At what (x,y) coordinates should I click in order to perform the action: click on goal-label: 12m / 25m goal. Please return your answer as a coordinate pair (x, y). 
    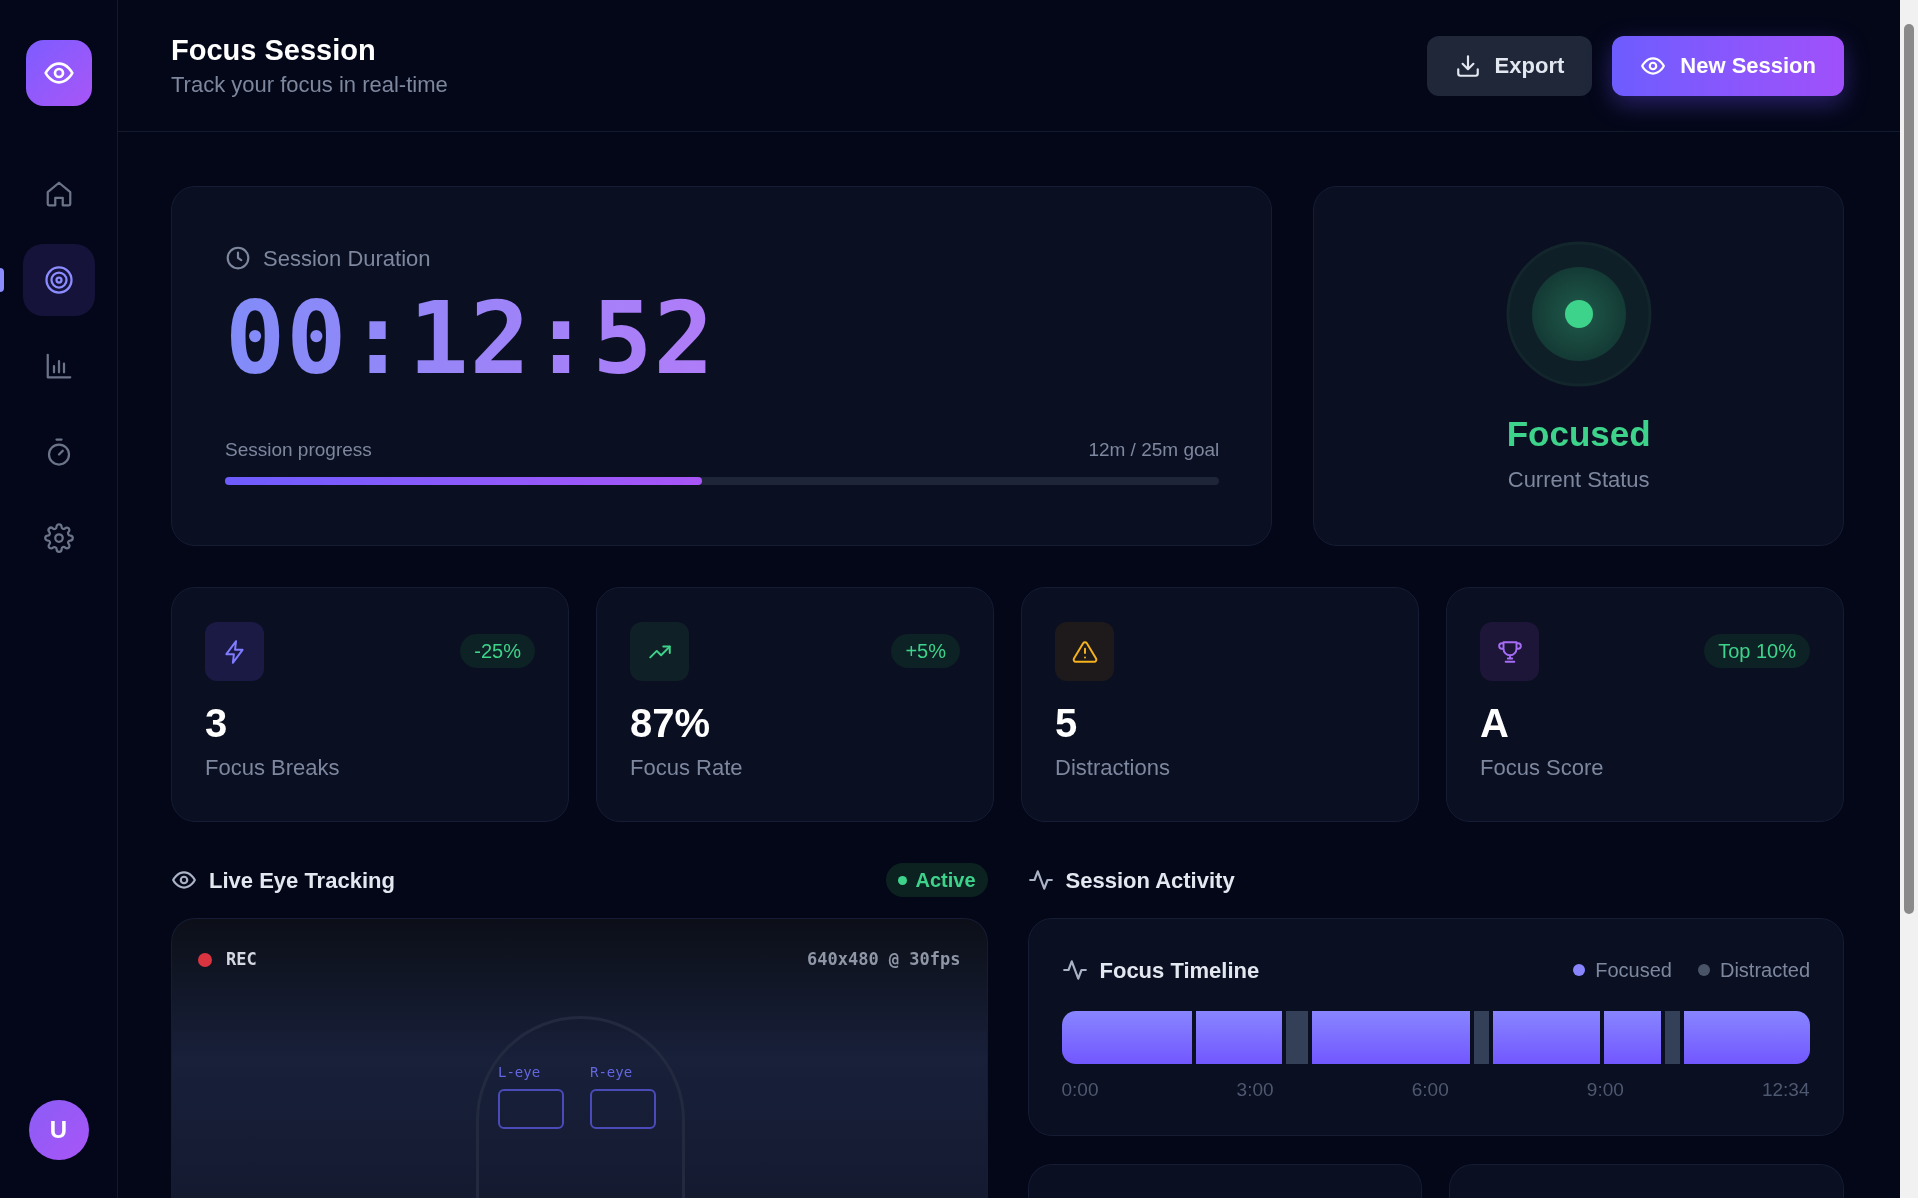
    Looking at the image, I should click on (1154, 450).